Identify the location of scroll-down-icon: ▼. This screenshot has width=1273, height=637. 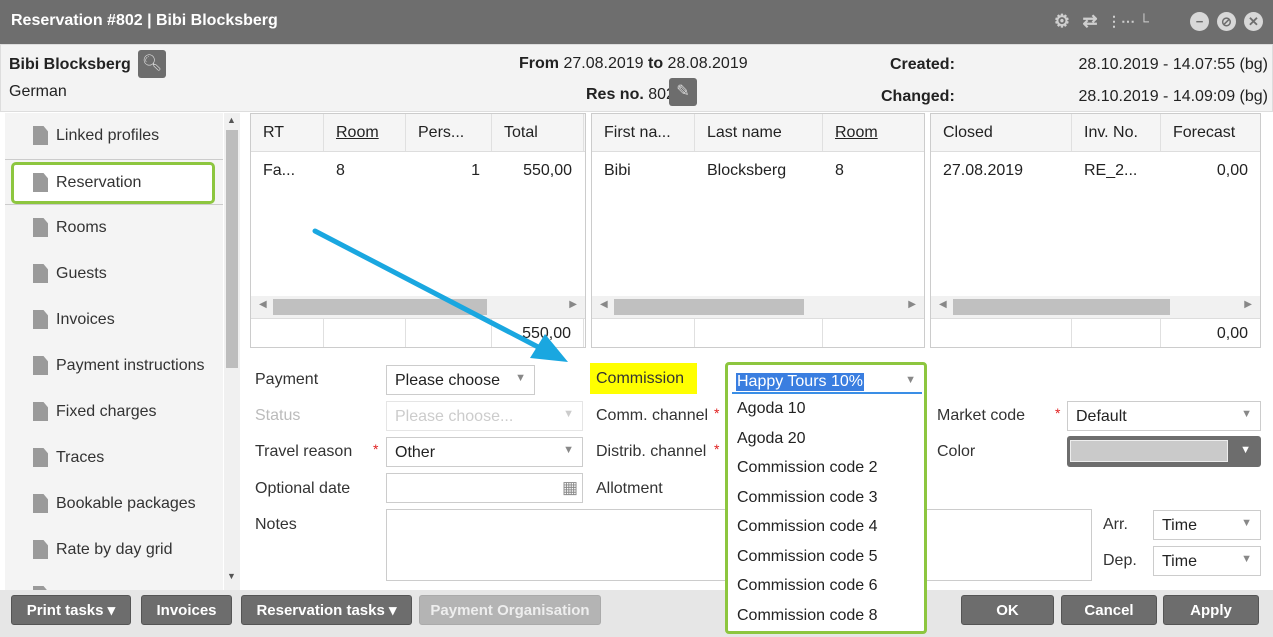
(231, 576).